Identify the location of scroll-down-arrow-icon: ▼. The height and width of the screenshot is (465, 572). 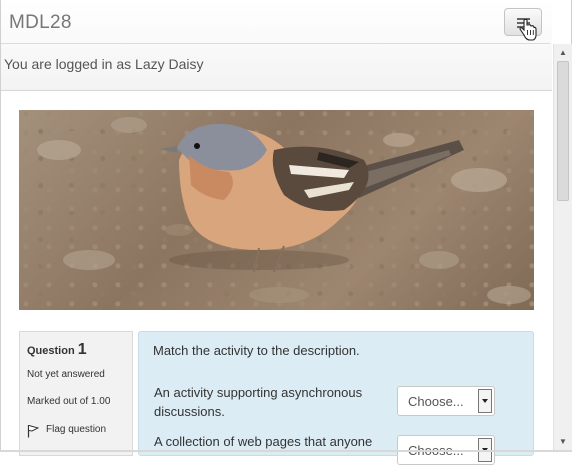
(563, 441).